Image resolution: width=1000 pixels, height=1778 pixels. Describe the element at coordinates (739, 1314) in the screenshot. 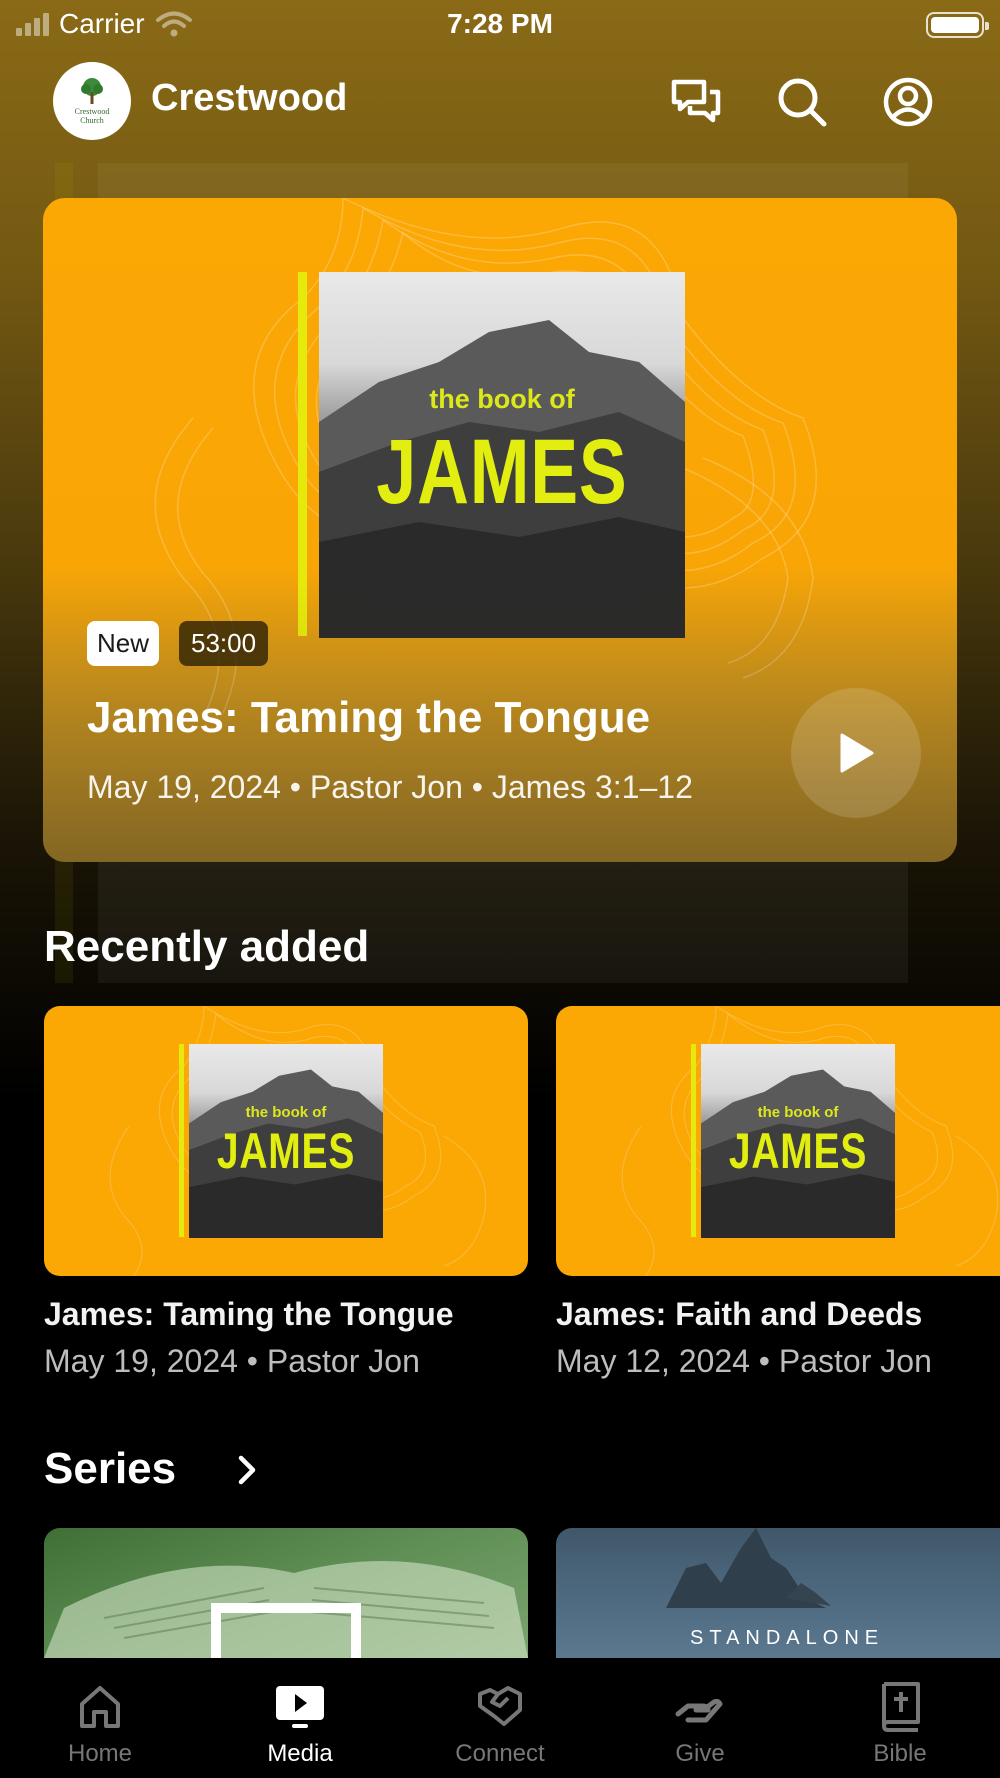

I see `recent-card-title: James: Faith and Deeds` at that location.